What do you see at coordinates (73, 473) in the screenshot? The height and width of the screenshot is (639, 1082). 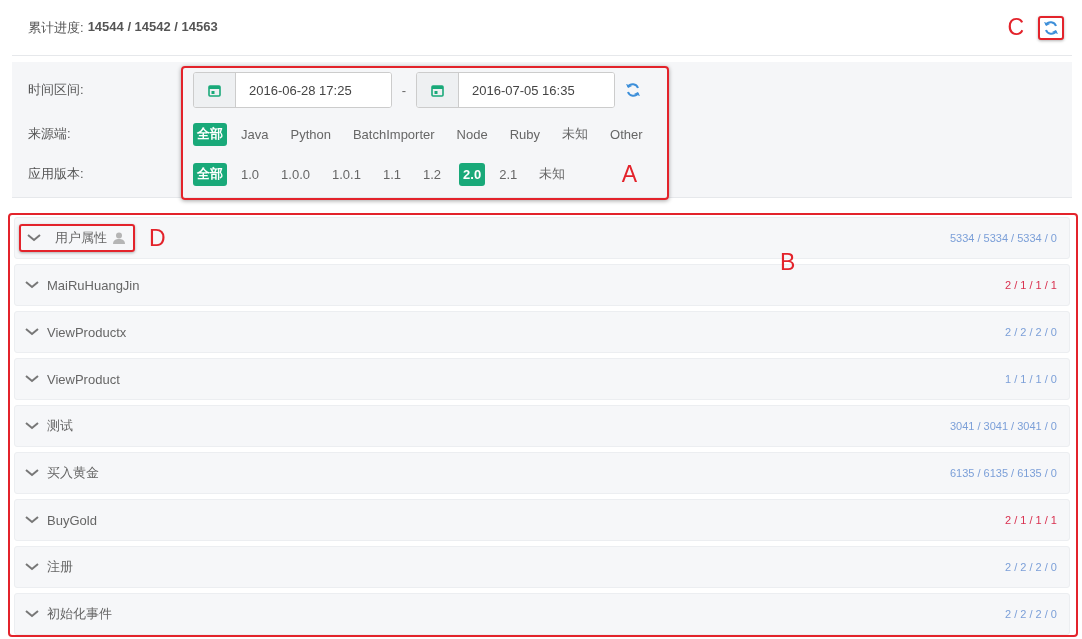 I see `event-title: 买入黄金` at bounding box center [73, 473].